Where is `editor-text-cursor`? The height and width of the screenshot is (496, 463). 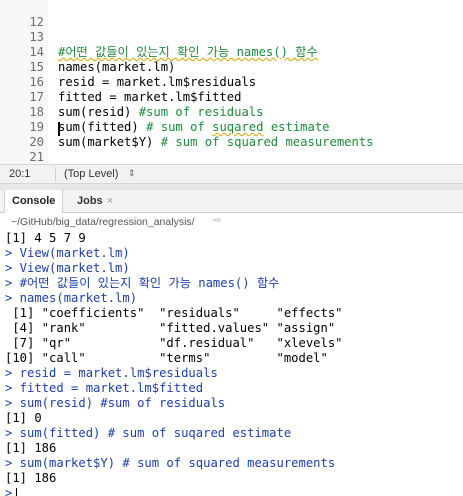
editor-text-cursor is located at coordinates (59, 129).